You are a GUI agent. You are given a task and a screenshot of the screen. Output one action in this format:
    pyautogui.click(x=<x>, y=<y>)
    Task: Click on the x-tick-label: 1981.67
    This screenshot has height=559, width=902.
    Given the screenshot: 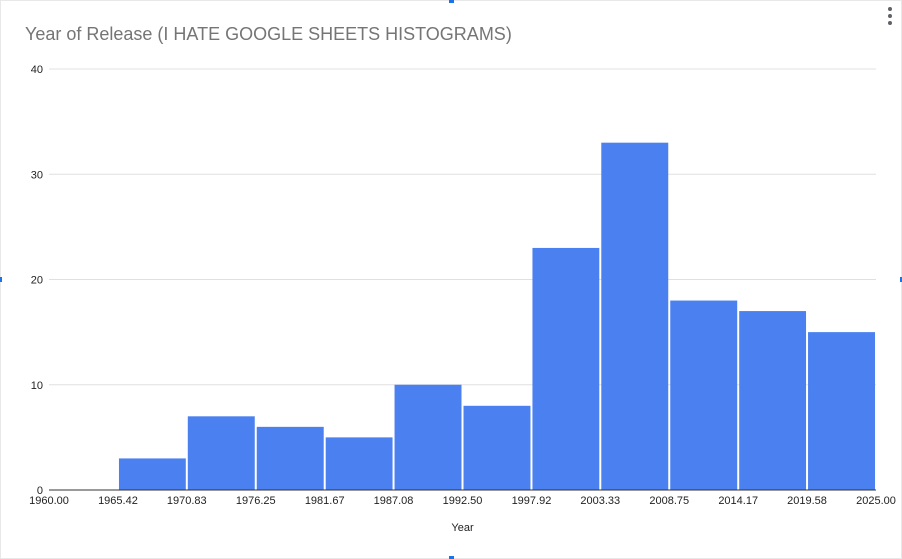 What is the action you would take?
    pyautogui.click(x=325, y=501)
    